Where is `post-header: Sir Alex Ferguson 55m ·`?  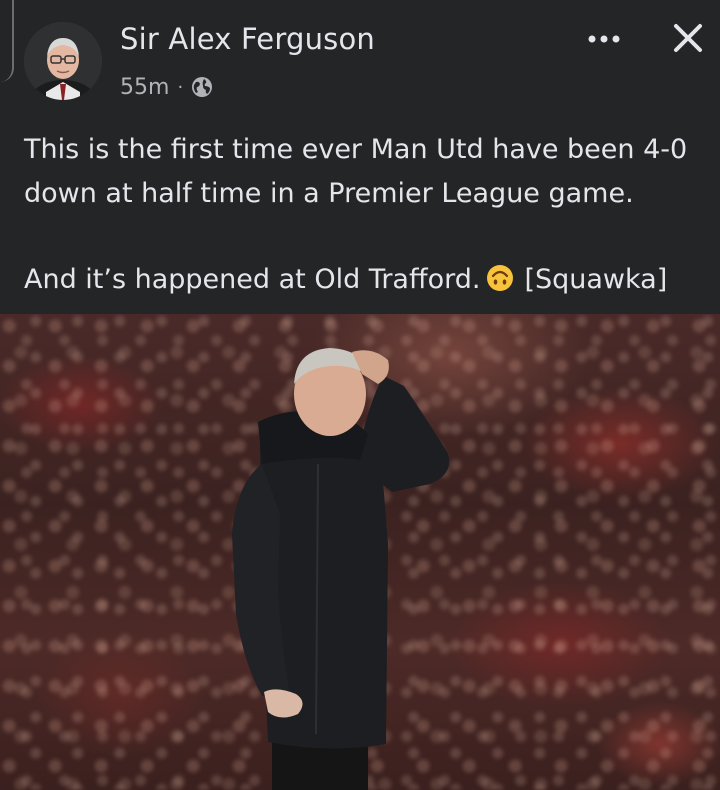 post-header: Sir Alex Ferguson 55m · is located at coordinates (360, 55).